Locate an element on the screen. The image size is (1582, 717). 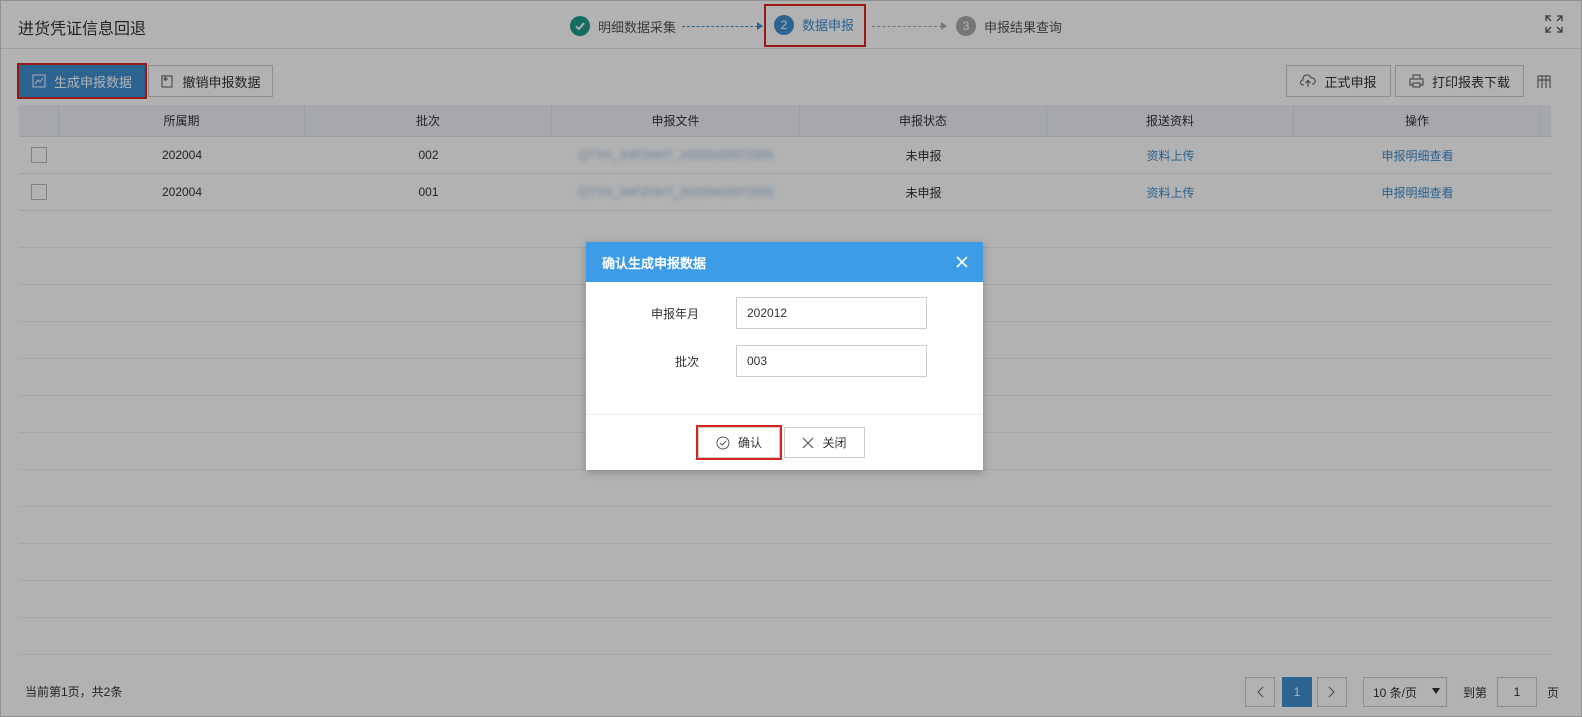
dialog-footer: 确认 关闭 is located at coordinates (784, 442).